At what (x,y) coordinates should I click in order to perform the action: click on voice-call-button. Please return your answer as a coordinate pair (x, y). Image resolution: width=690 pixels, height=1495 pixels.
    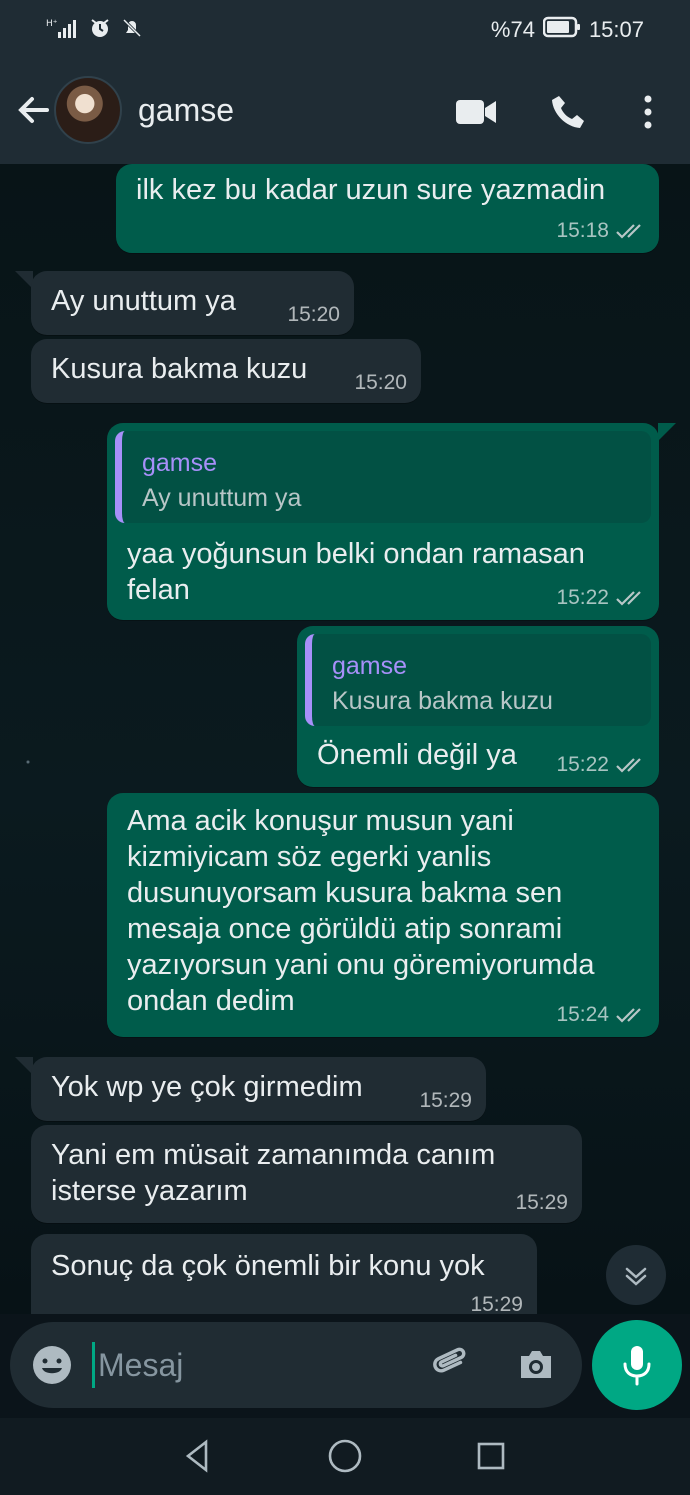
    Looking at the image, I should click on (568, 112).